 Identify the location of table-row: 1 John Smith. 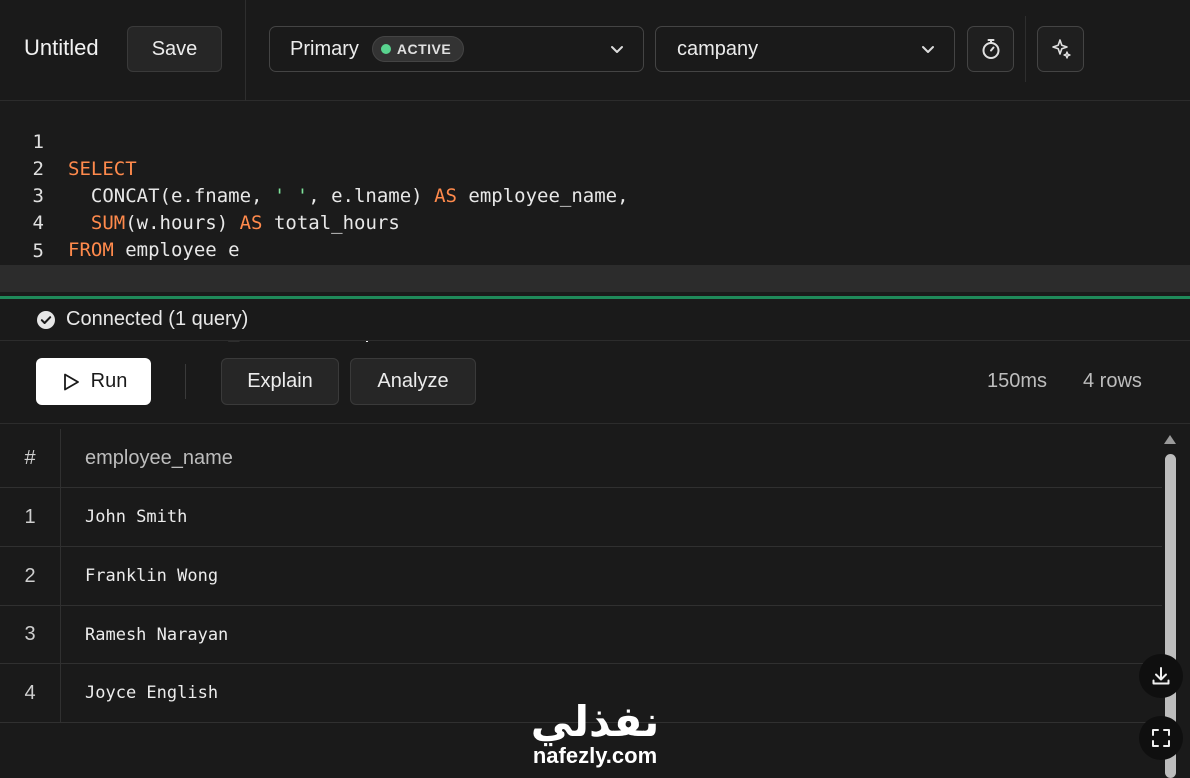
(581, 517).